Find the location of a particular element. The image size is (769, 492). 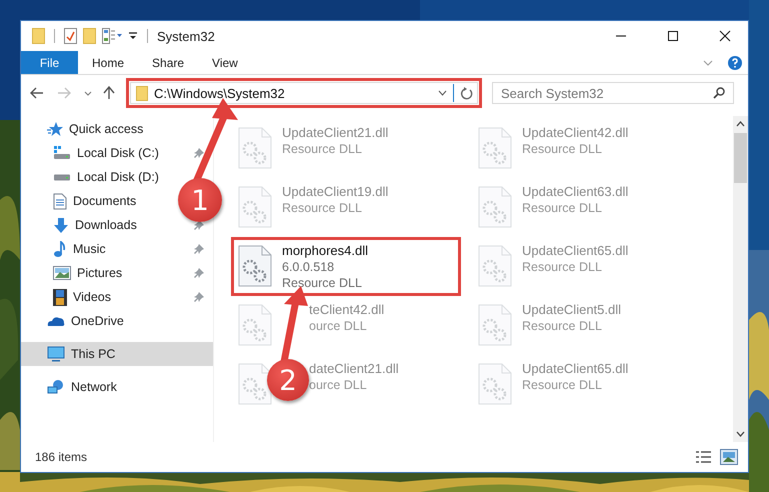

nav-item: Pictures is located at coordinates (117, 273).